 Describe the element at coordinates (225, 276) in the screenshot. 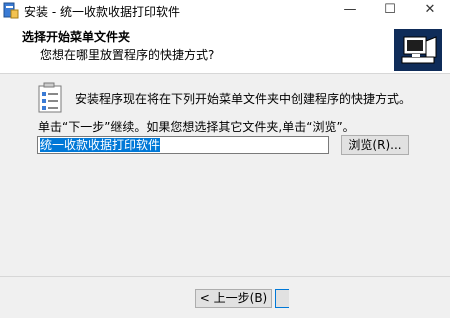

I see `footer-divider` at that location.